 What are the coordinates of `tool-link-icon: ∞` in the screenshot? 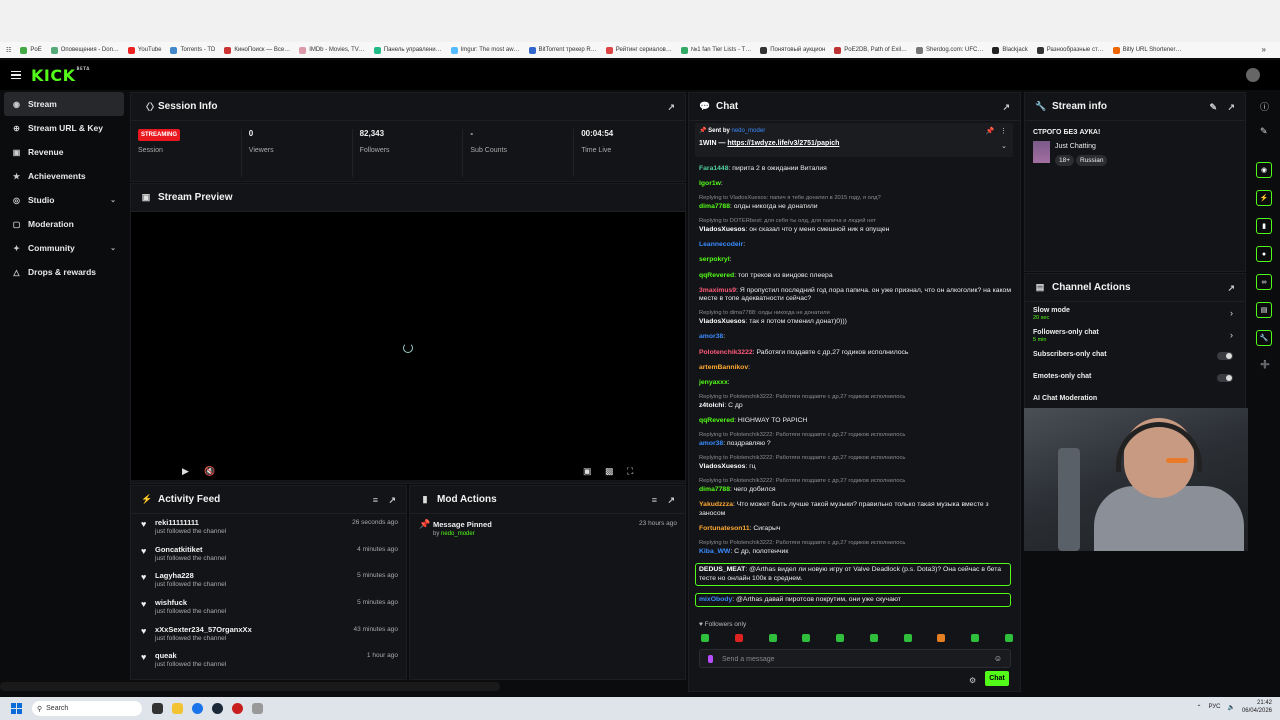 It's located at (1264, 282).